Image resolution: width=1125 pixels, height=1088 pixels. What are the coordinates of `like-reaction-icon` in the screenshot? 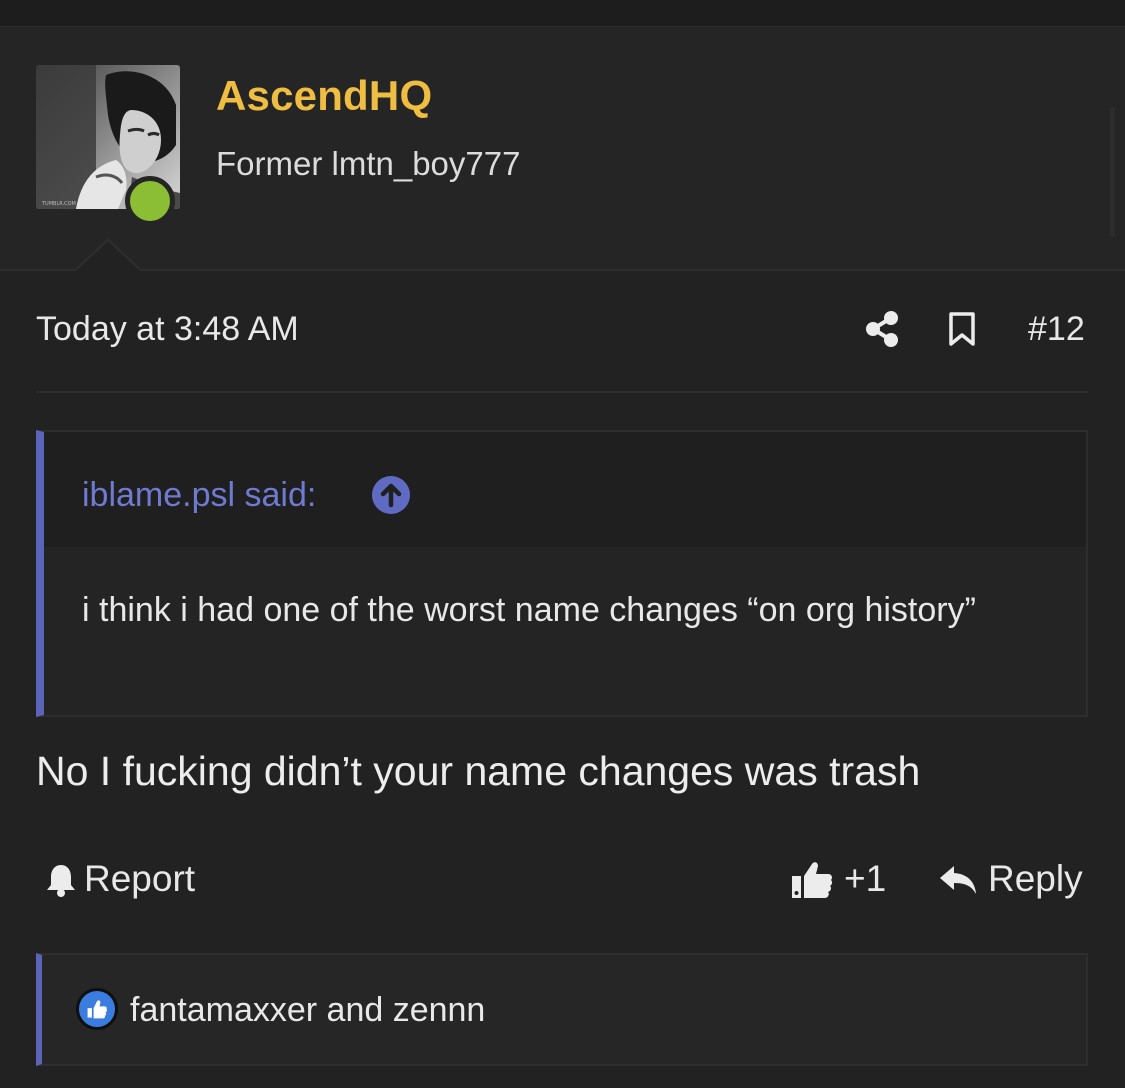 It's located at (97, 1009).